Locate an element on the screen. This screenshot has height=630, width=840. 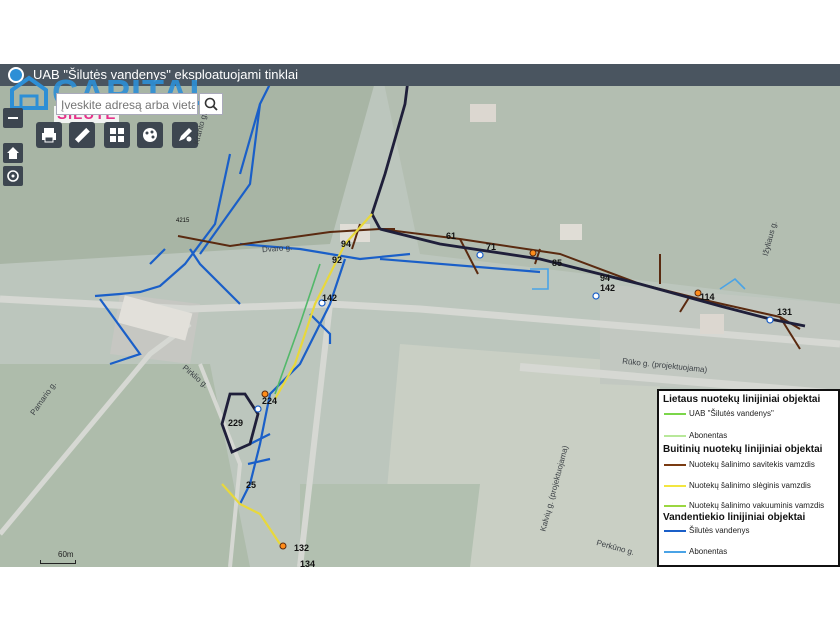
minus-icon is located at coordinates (13, 118).